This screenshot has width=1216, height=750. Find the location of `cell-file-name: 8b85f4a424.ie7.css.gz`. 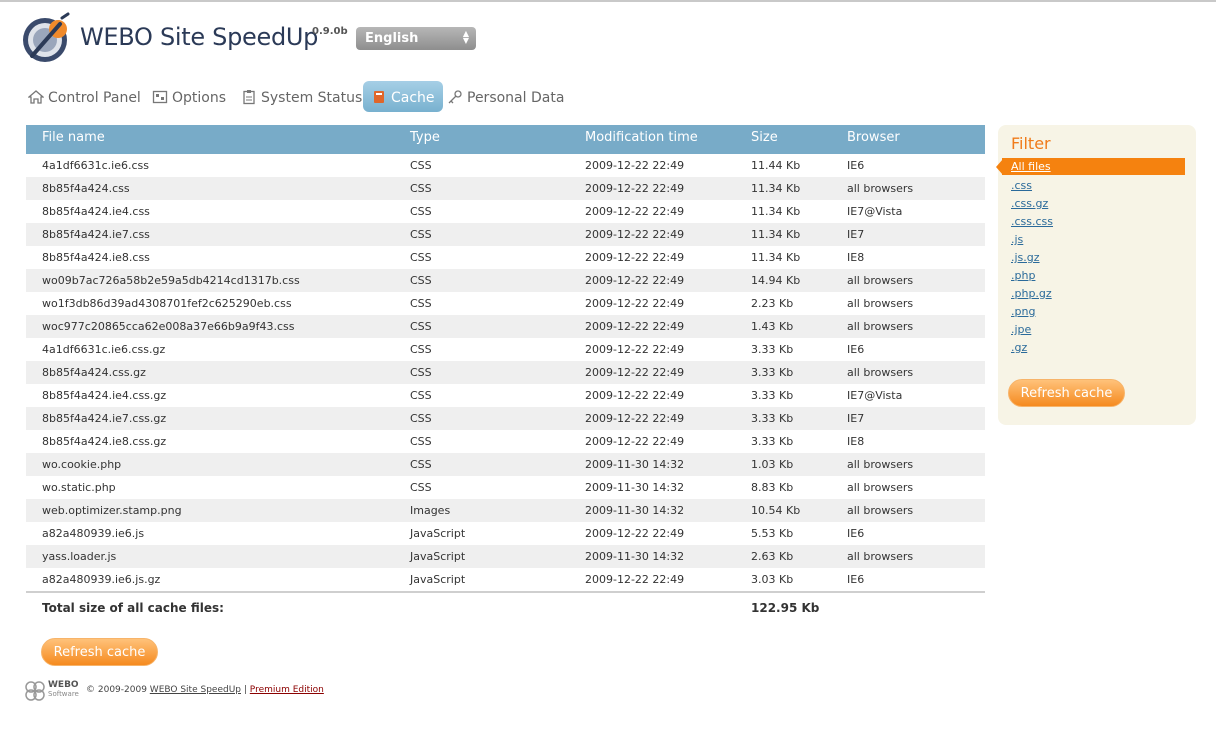

cell-file-name: 8b85f4a424.ie7.css.gz is located at coordinates (104, 418).